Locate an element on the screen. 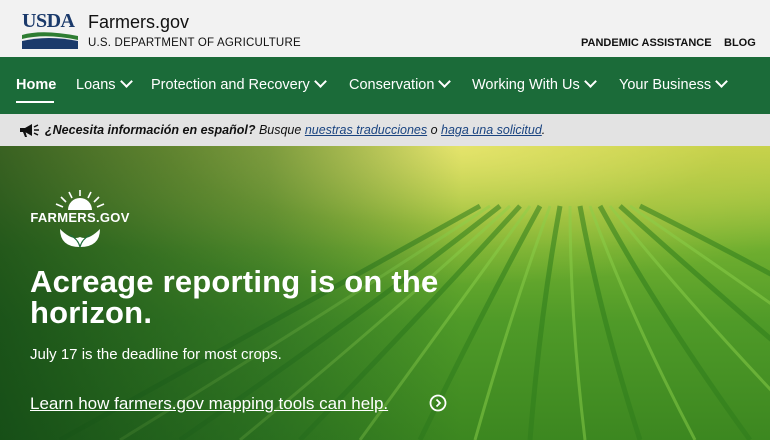  nav-item-home: Home is located at coordinates (36, 85).